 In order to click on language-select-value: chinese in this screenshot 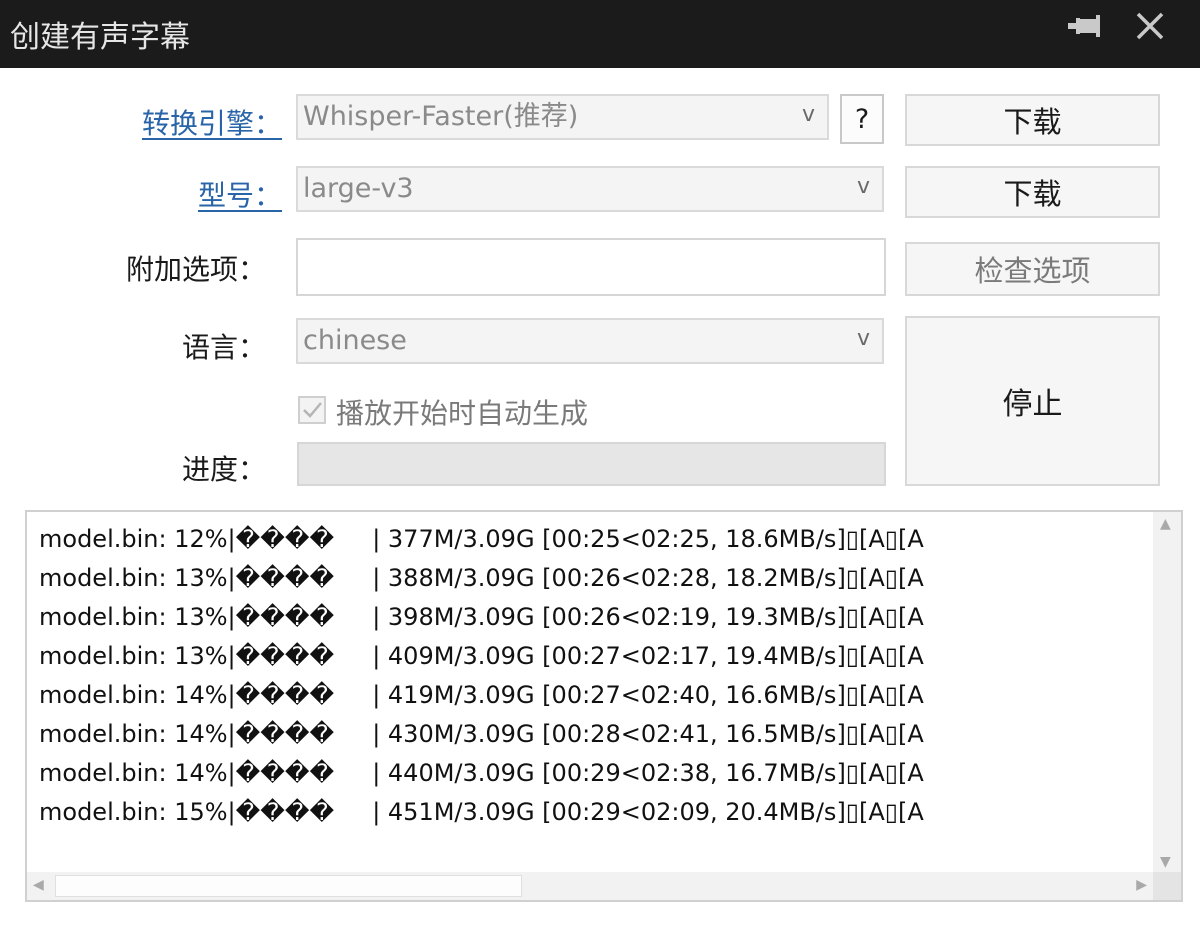, I will do `click(355, 340)`.